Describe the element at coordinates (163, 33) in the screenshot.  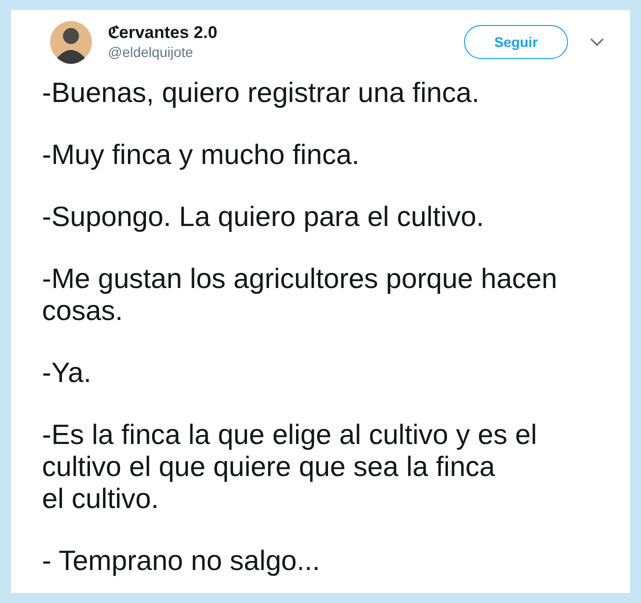
I see `author-name: ℭervantes 2.0` at that location.